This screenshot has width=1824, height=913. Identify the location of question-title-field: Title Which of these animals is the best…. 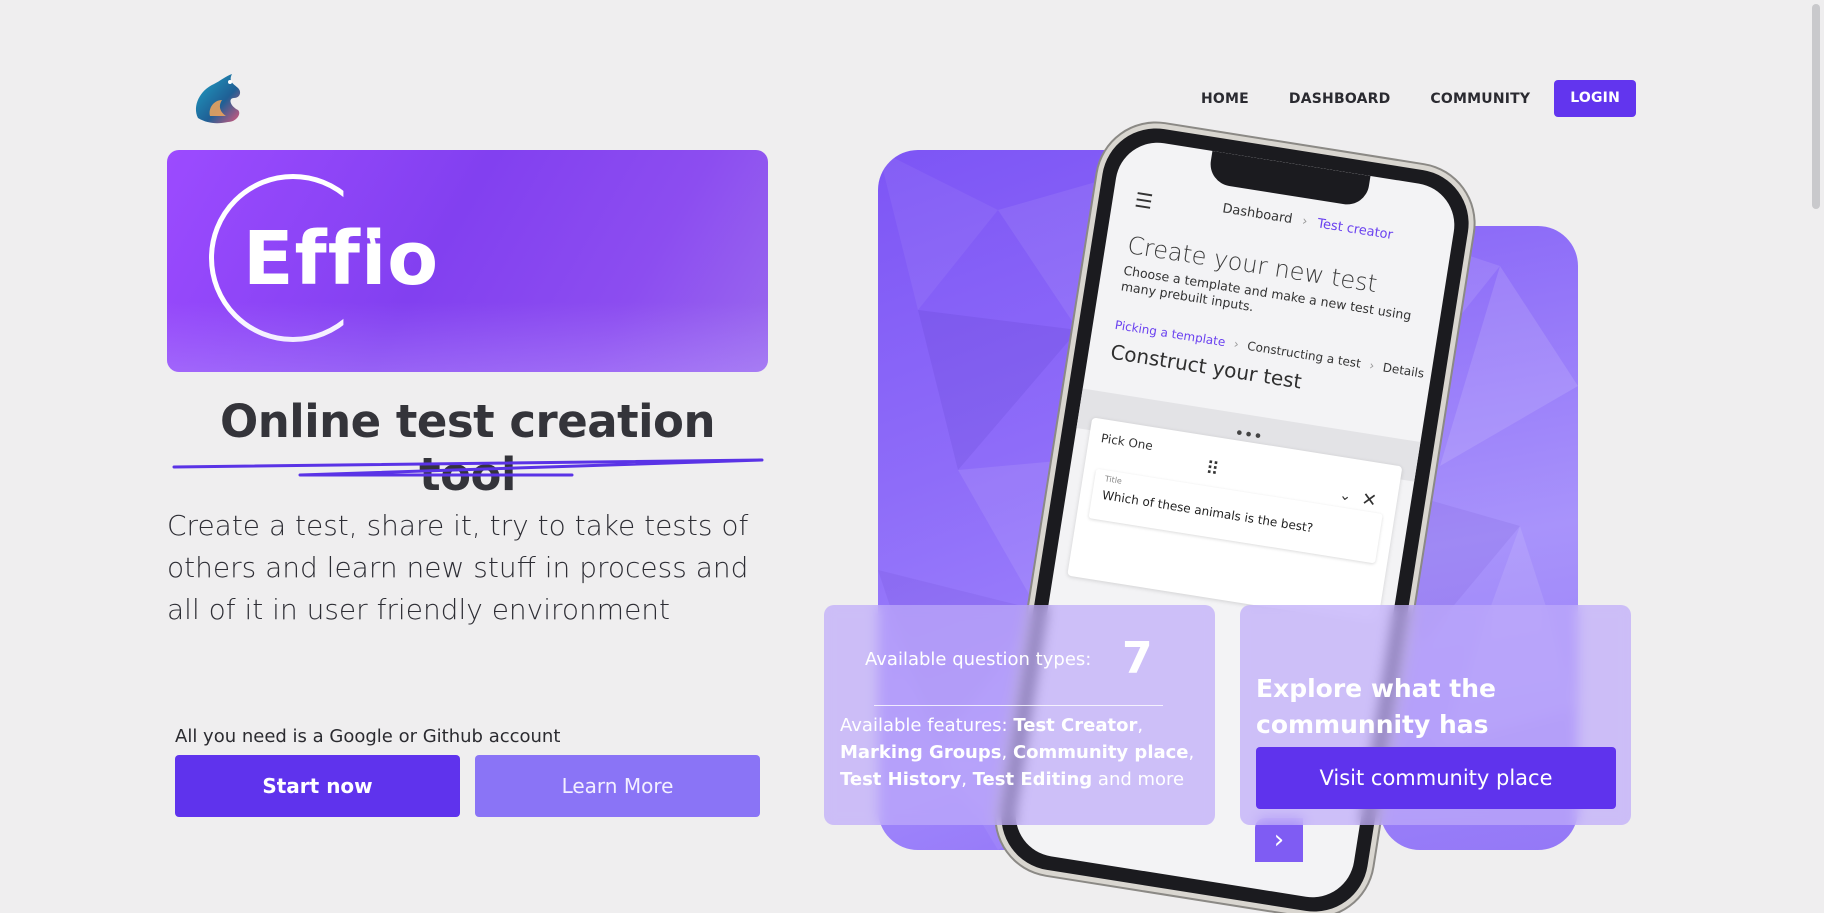
(1236, 516).